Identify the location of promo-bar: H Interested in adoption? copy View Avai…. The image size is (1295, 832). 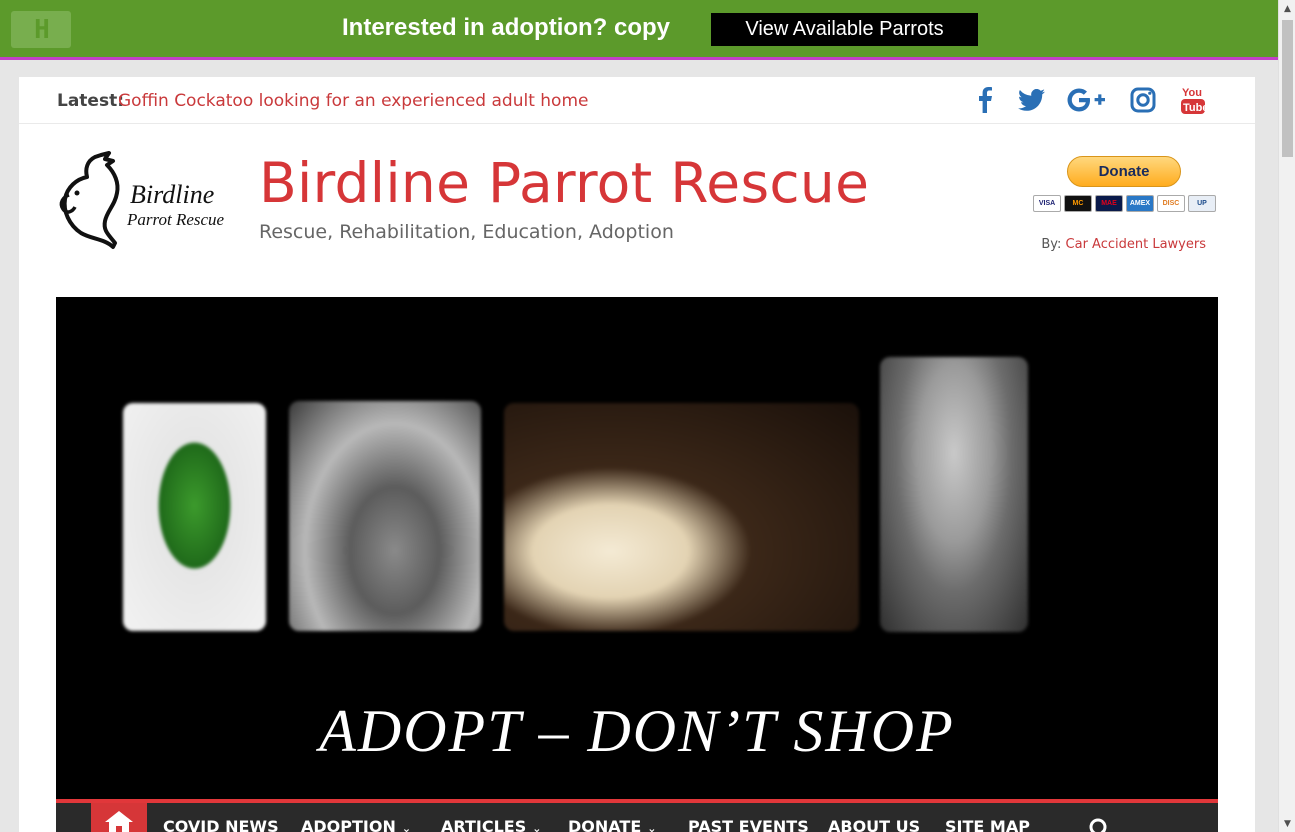
(639, 30).